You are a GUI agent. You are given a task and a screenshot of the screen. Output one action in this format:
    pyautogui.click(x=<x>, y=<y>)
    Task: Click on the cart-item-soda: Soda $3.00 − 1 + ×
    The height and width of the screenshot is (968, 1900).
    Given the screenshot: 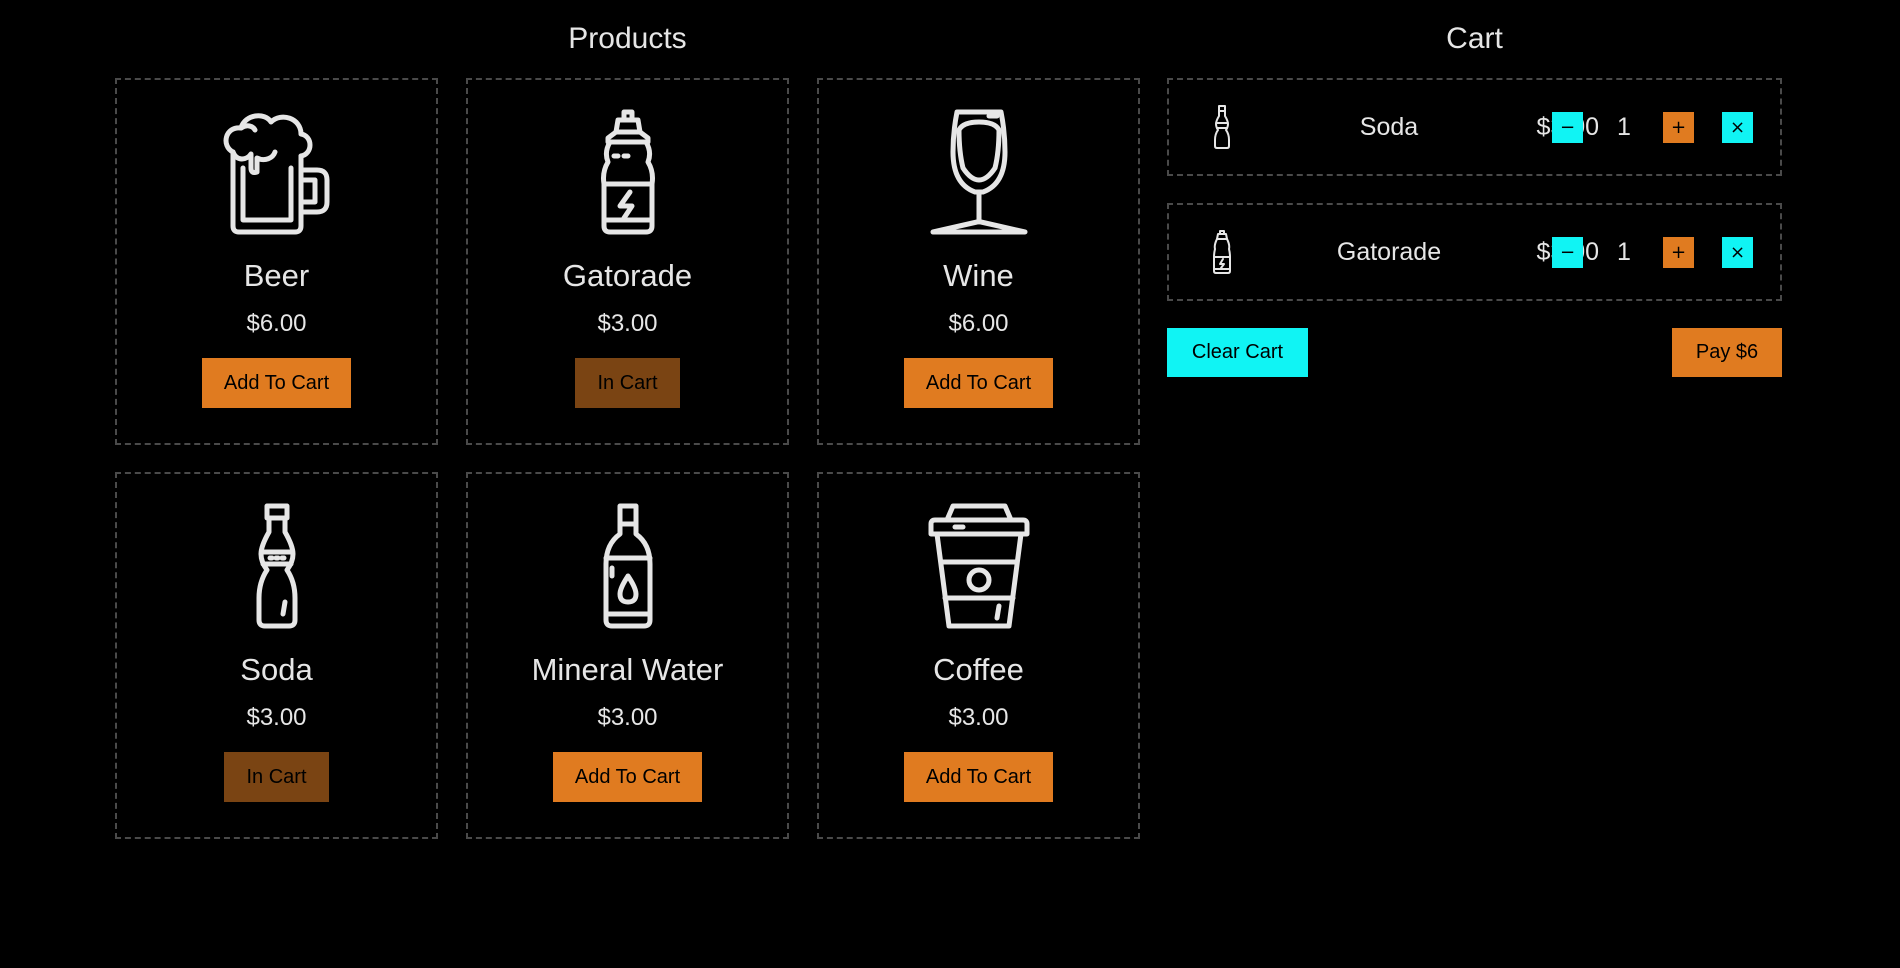 What is the action you would take?
    pyautogui.click(x=1474, y=127)
    